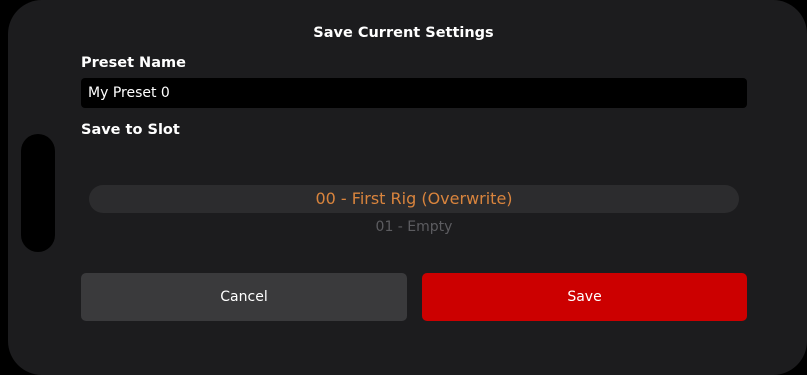  I want to click on device-notch, so click(38, 193).